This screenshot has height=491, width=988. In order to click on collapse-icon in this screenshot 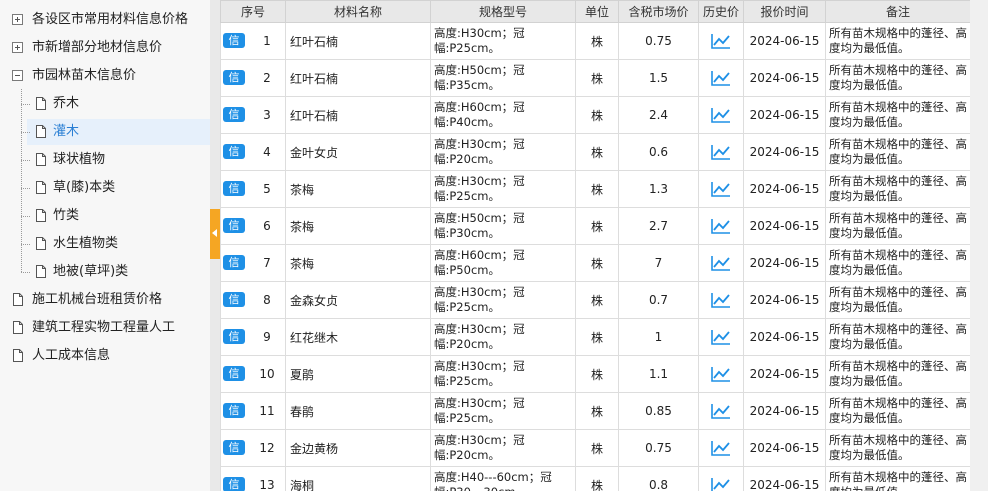, I will do `click(17, 75)`.